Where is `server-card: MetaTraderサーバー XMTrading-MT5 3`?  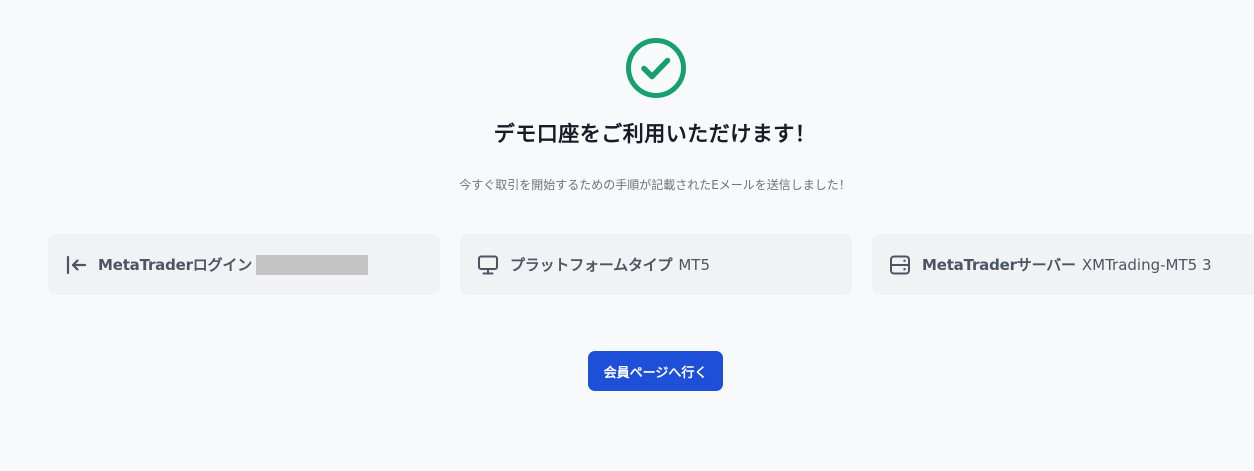
server-card: MetaTraderサーバー XMTrading-MT5 3 is located at coordinates (1063, 264).